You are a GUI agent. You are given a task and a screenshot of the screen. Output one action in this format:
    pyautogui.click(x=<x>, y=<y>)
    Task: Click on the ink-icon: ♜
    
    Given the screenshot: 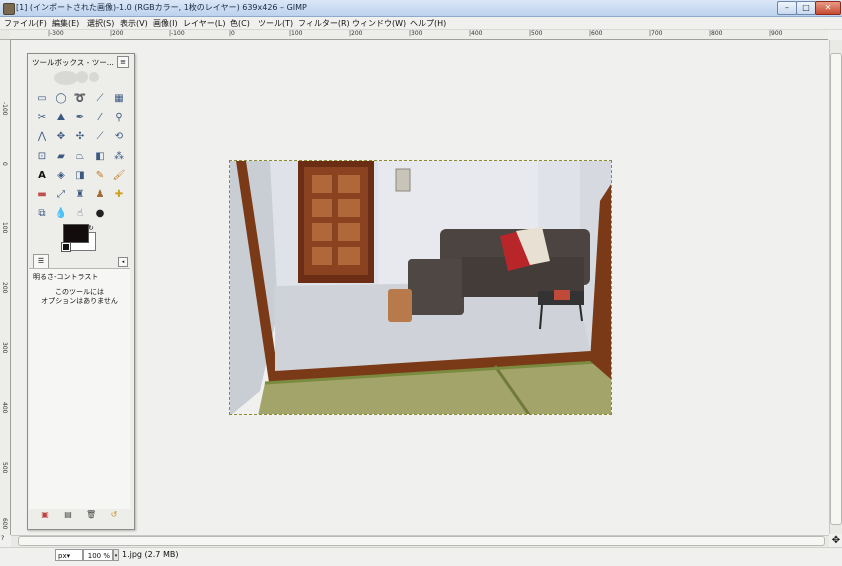 What is the action you would take?
    pyautogui.click(x=80, y=195)
    